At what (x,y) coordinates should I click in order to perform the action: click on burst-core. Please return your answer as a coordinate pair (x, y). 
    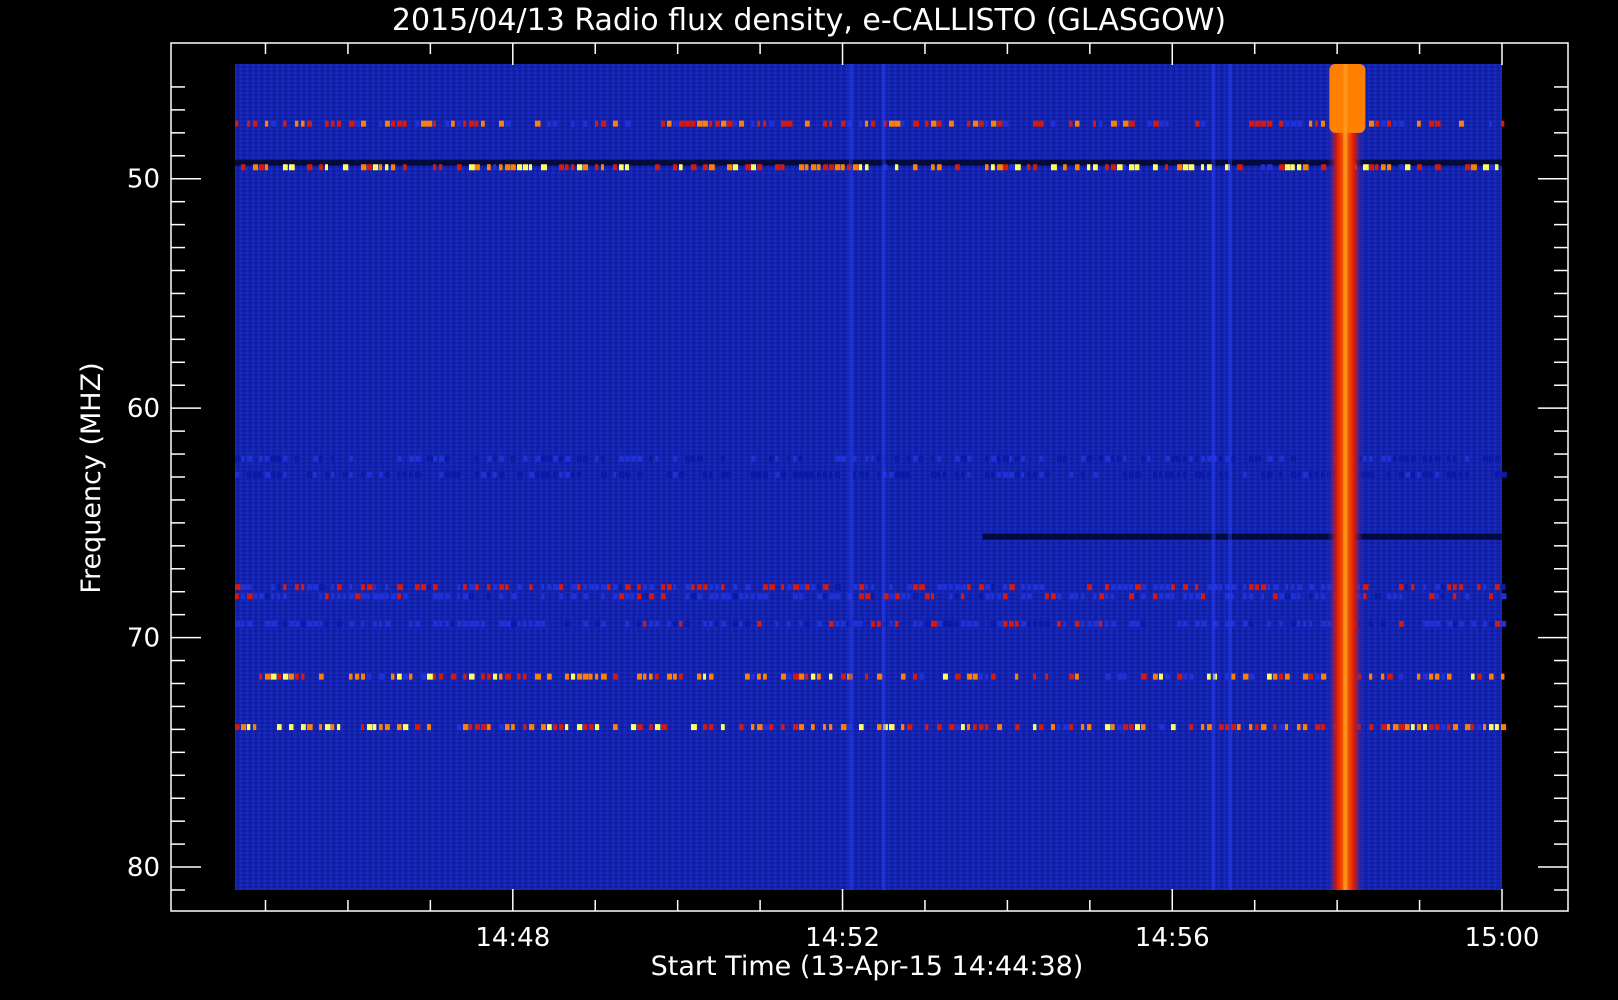
    Looking at the image, I should click on (1345, 477).